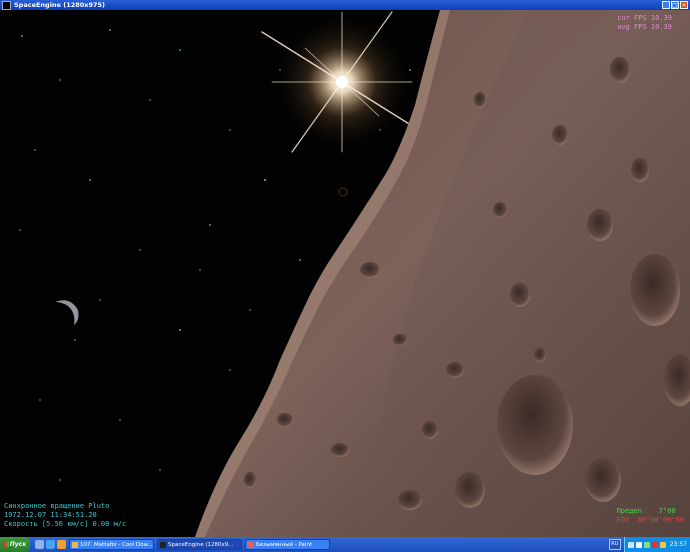 The height and width of the screenshot is (552, 690). Describe the element at coordinates (630, 544) in the screenshot. I see `chevron-icon` at that location.